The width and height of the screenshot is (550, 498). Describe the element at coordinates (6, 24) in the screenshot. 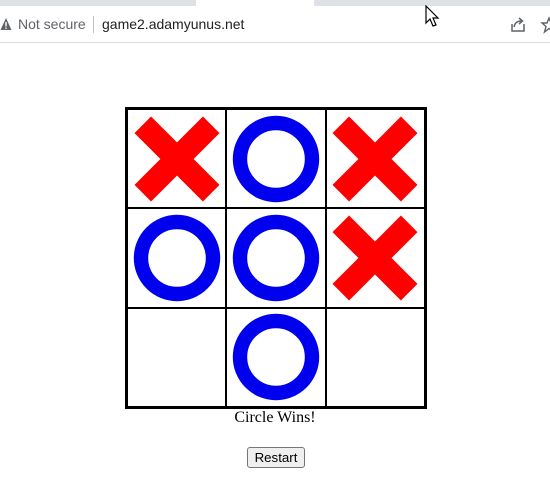

I see `warning-icon` at that location.